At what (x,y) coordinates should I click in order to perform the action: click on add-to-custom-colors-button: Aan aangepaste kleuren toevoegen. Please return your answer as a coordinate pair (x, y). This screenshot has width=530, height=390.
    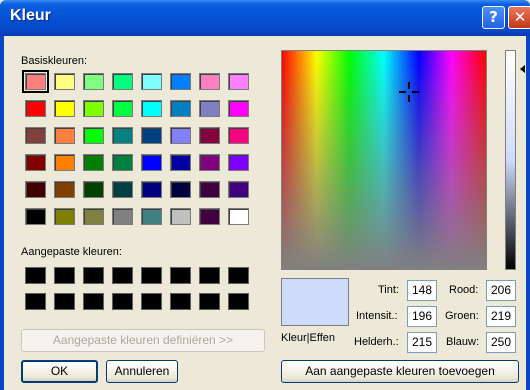
    Looking at the image, I should click on (400, 371).